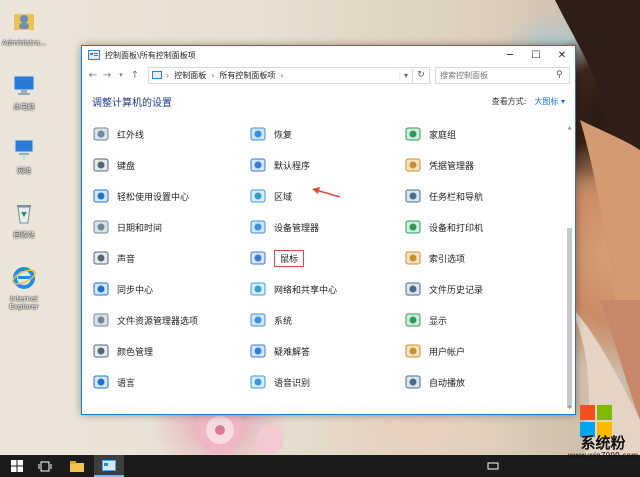  What do you see at coordinates (135, 352) in the screenshot?
I see `cp-item-label: 颜色管理` at bounding box center [135, 352].